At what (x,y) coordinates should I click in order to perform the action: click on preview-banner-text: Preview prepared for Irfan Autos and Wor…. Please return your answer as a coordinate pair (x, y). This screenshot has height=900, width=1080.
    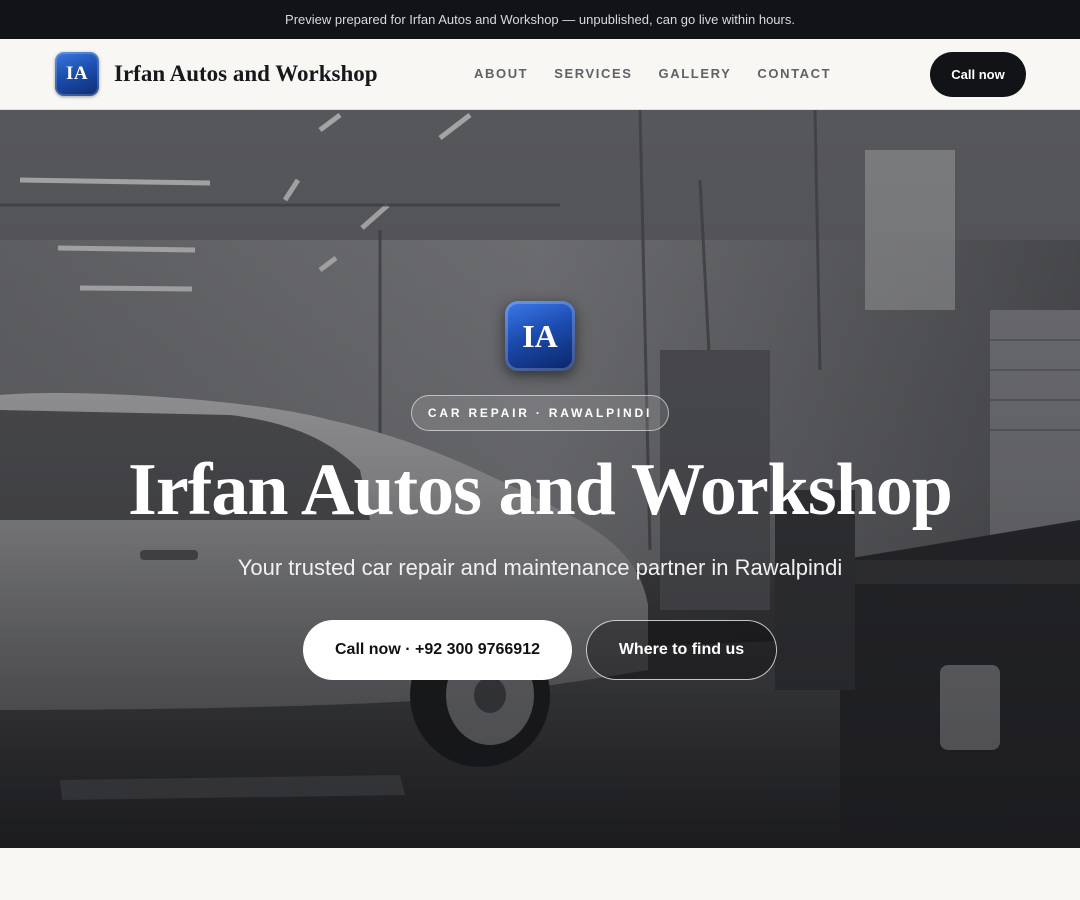
    Looking at the image, I should click on (540, 19).